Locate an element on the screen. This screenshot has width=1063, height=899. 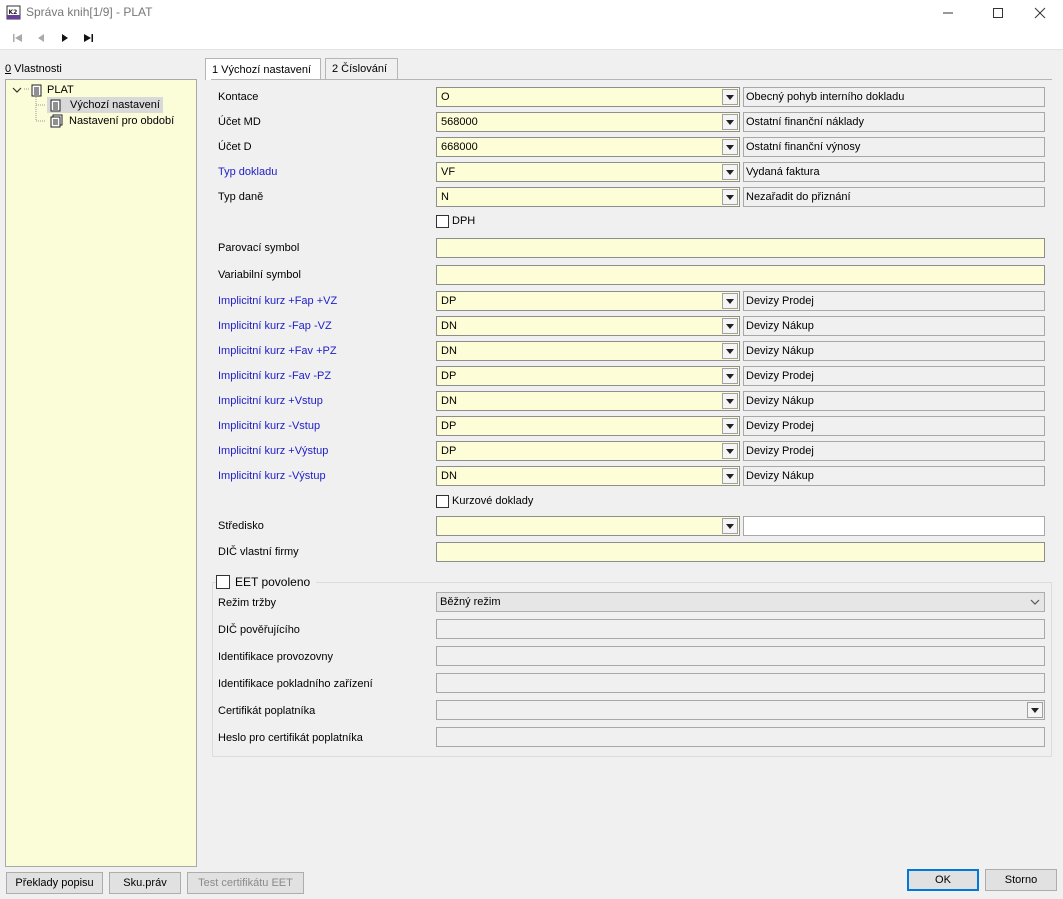
preklady-popisu-button: Překlady popisu is located at coordinates (54, 883).